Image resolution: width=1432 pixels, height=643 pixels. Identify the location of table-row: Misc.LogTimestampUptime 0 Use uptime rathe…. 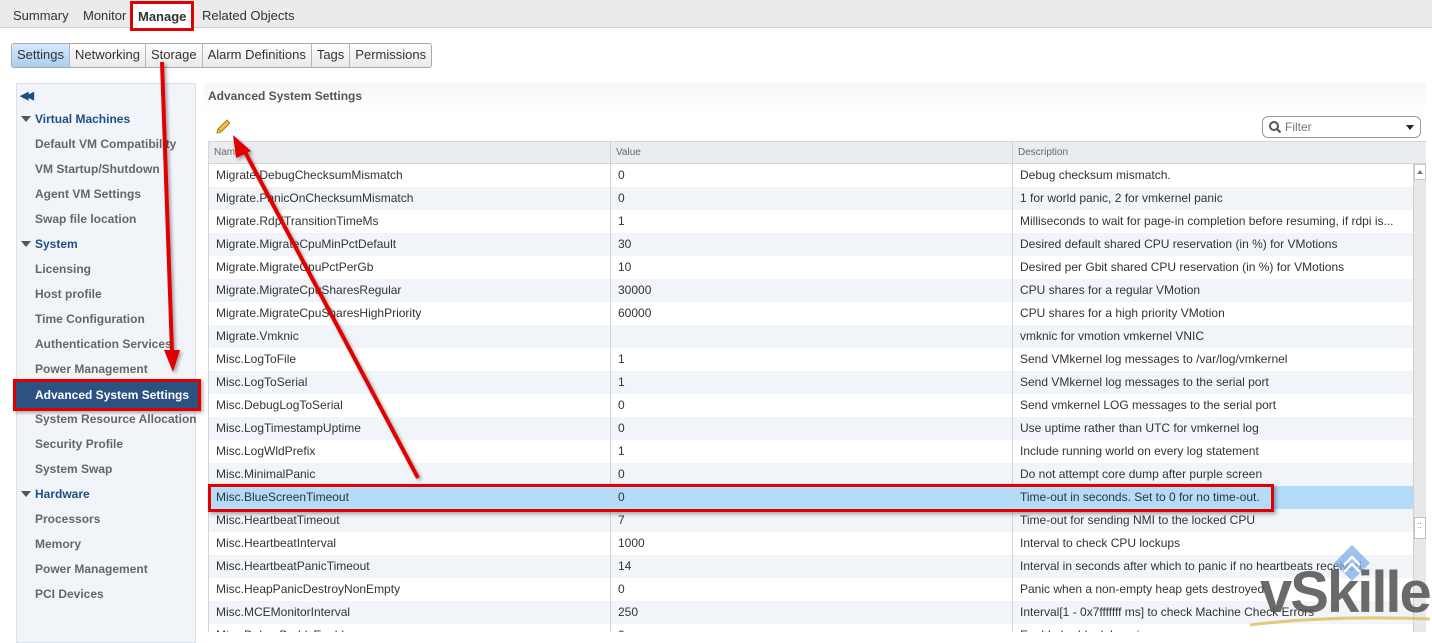
(811, 428).